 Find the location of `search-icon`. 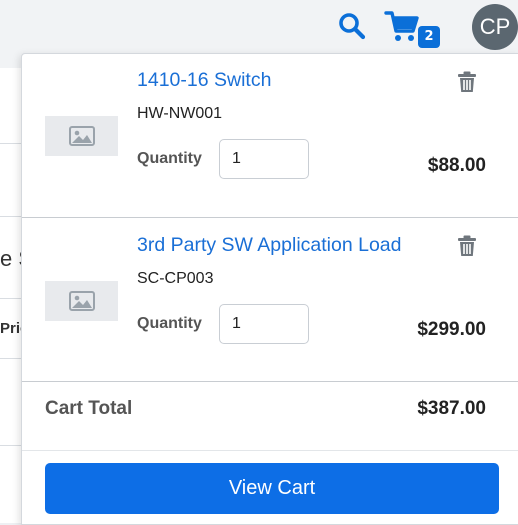

search-icon is located at coordinates (352, 26).